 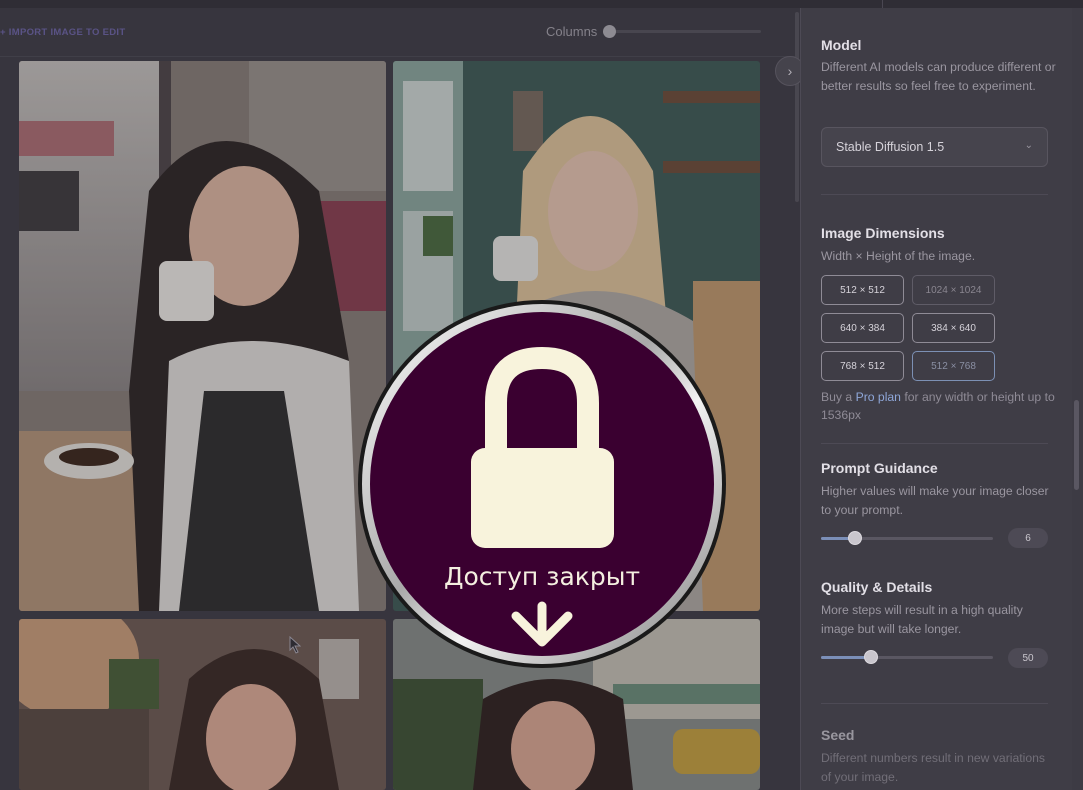 What do you see at coordinates (295, 645) in the screenshot?
I see `mouse-pointer-icon` at bounding box center [295, 645].